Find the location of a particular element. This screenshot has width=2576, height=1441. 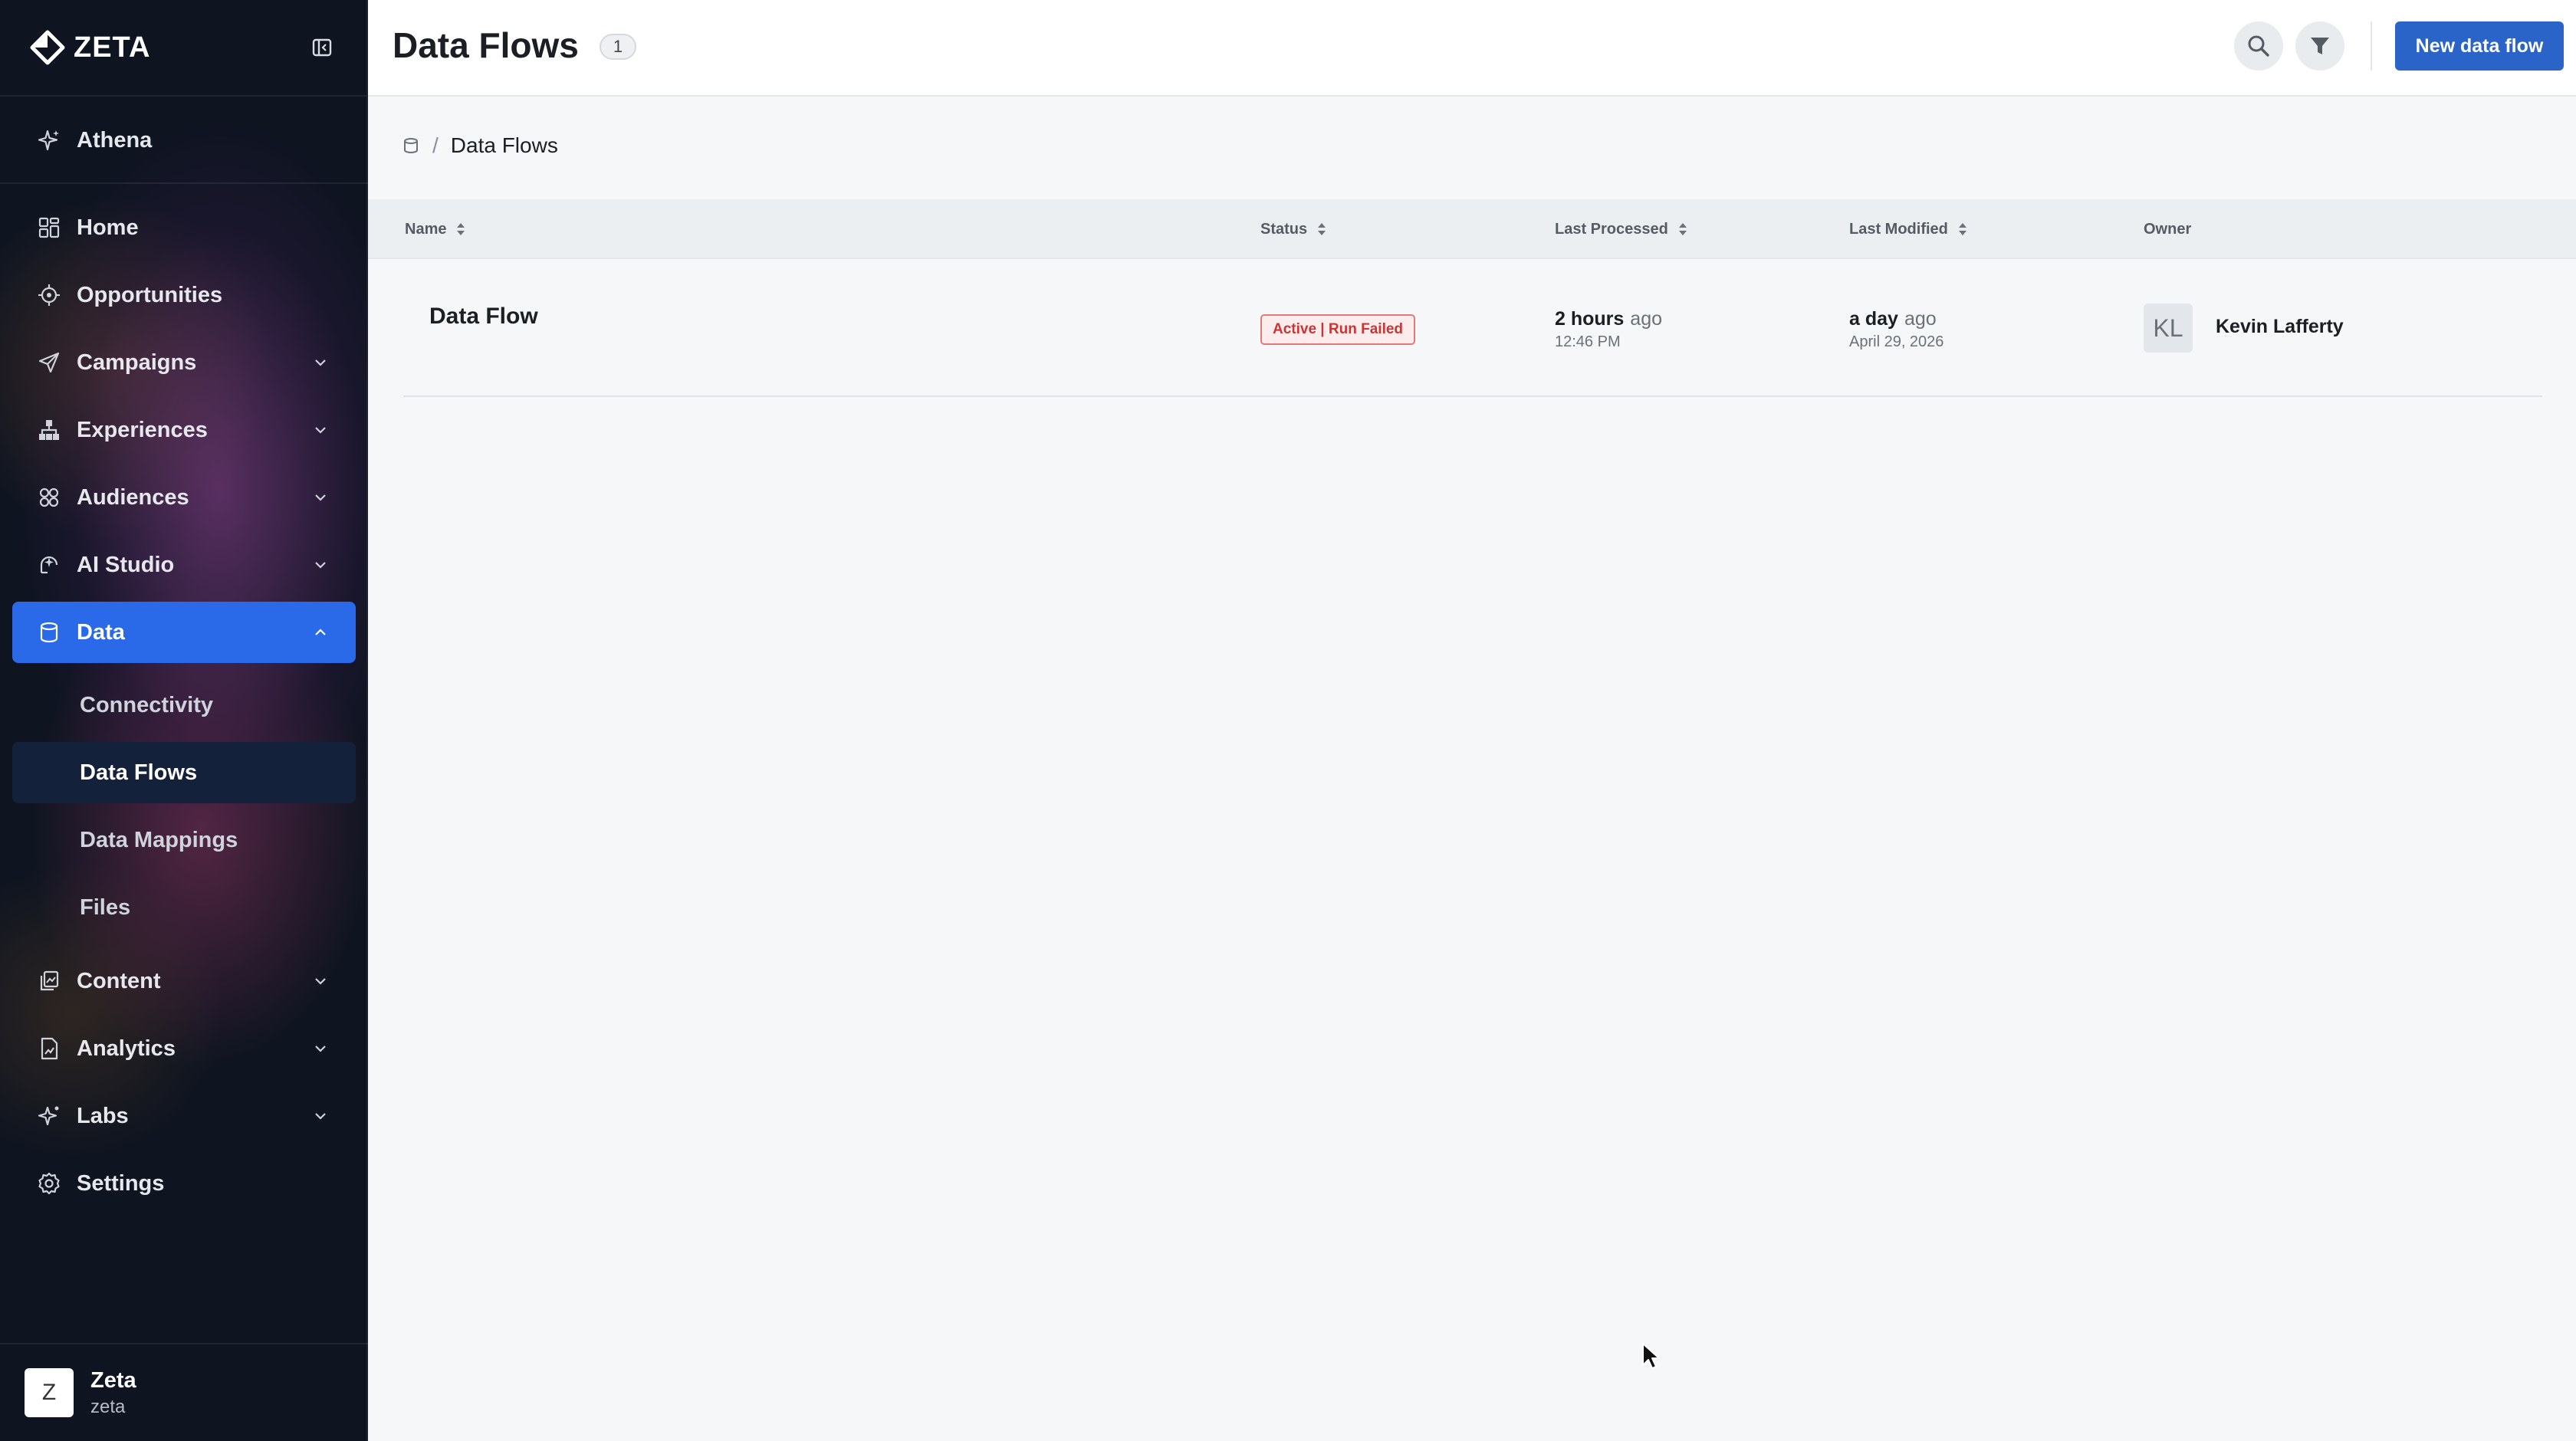

page-title: Data Flows is located at coordinates (486, 45).